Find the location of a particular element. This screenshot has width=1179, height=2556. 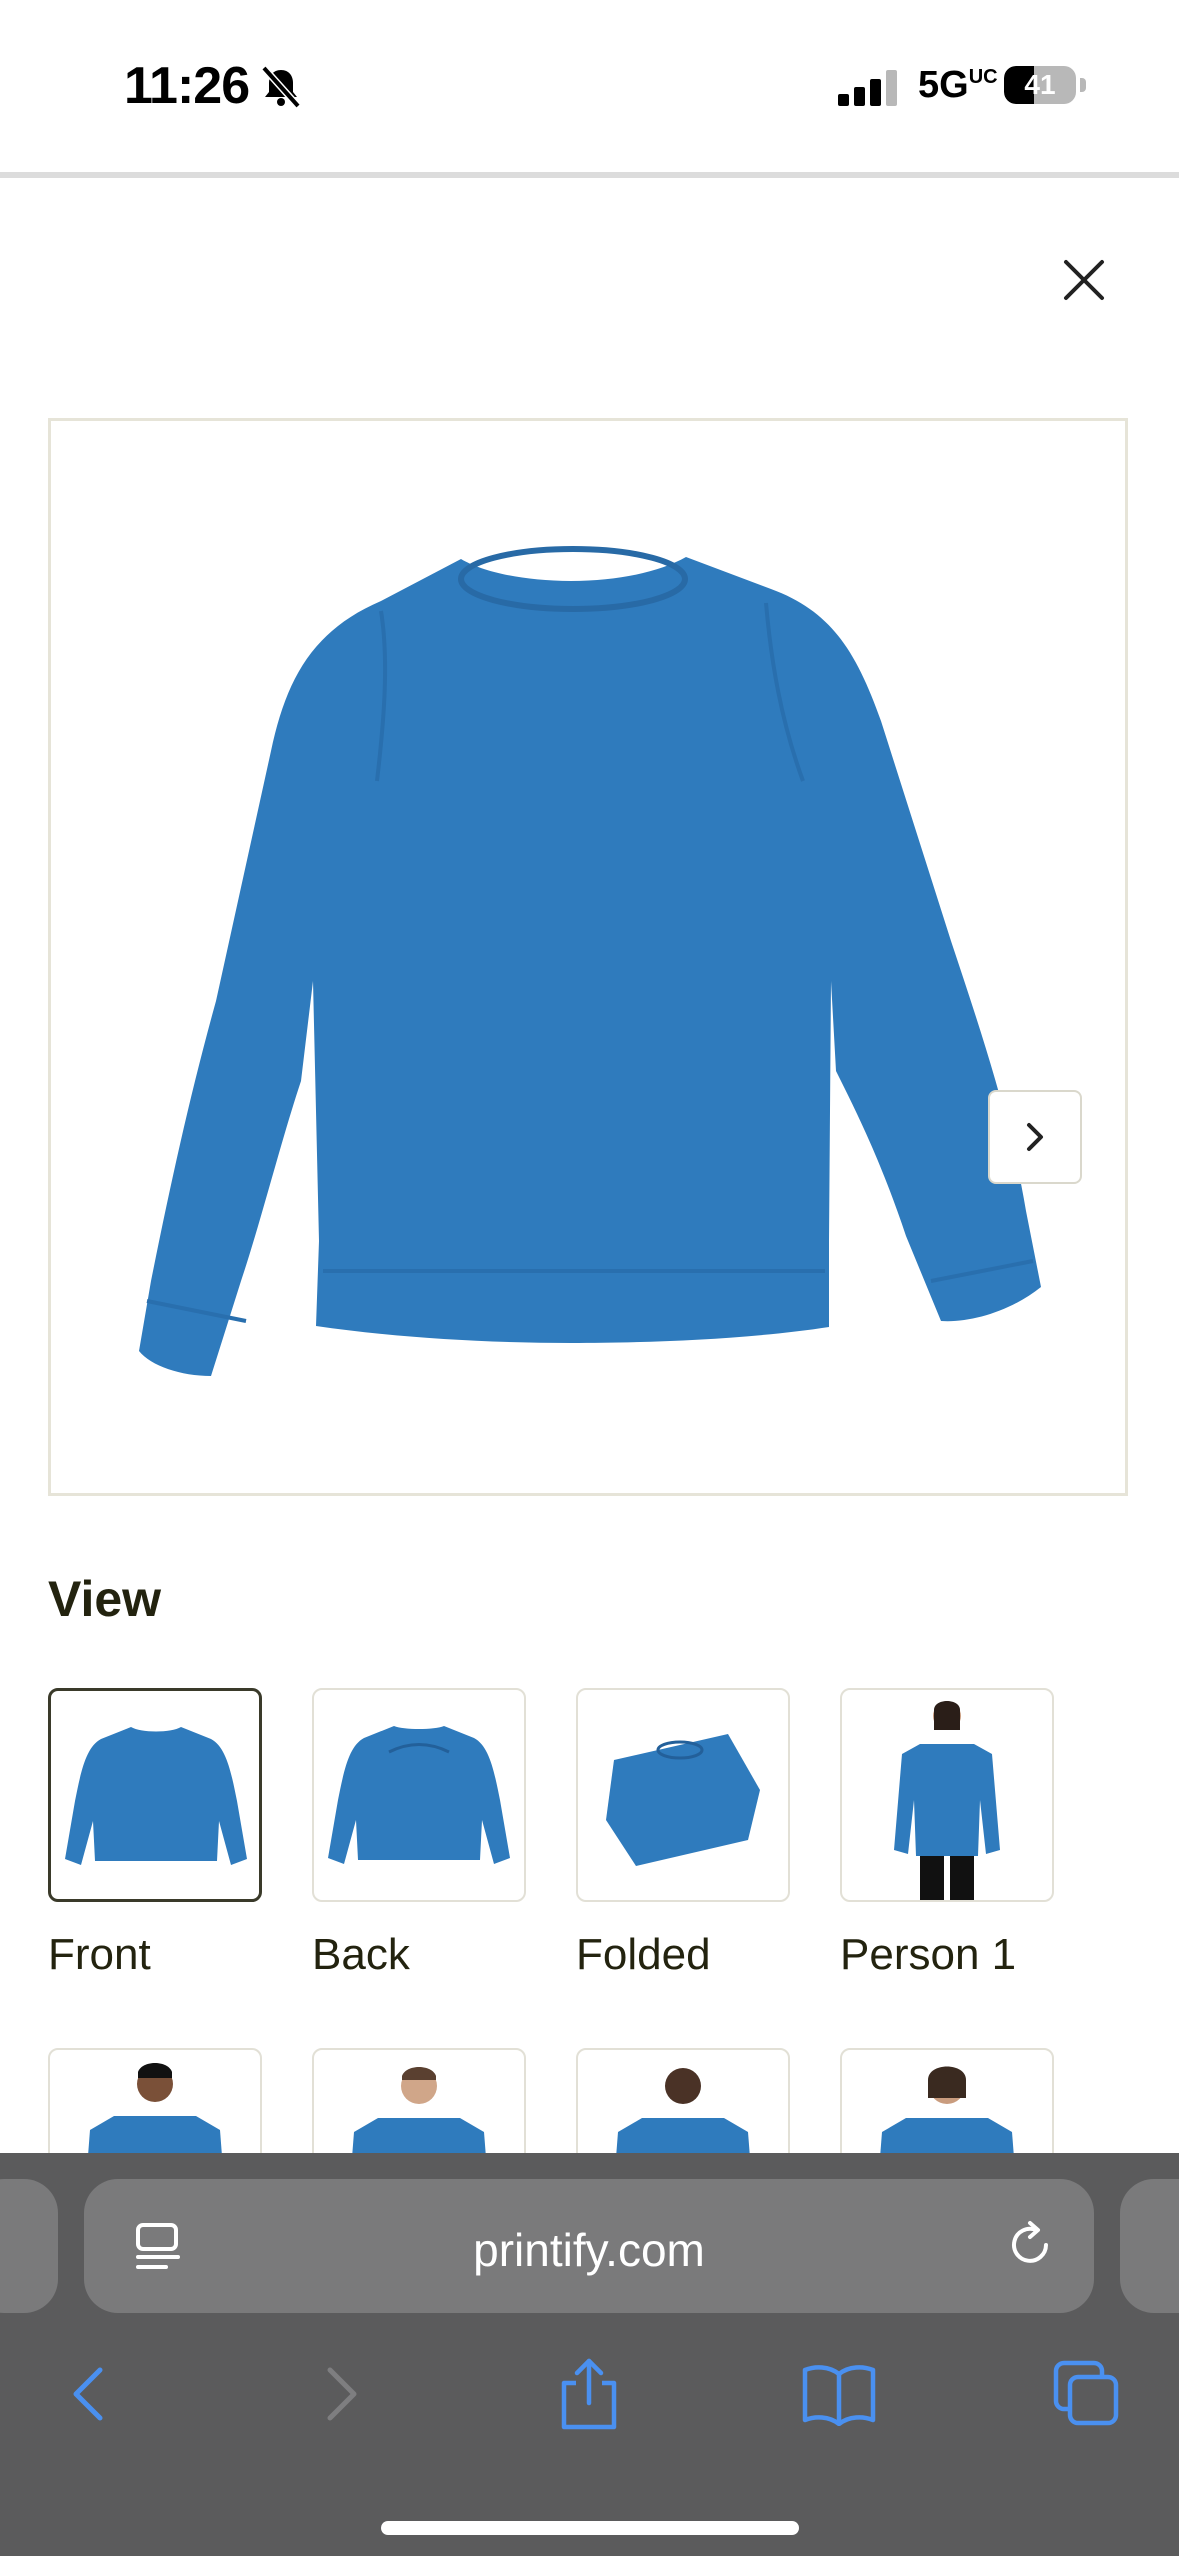

sweatshirt-back-thumb is located at coordinates (419, 1795).